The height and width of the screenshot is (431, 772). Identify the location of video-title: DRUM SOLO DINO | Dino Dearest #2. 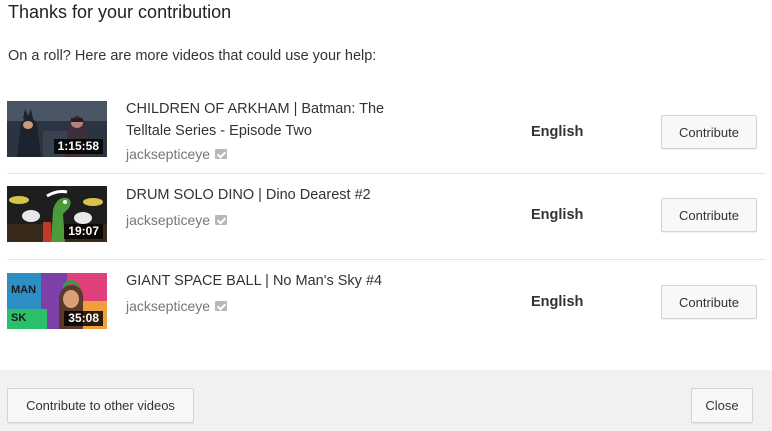
(276, 195).